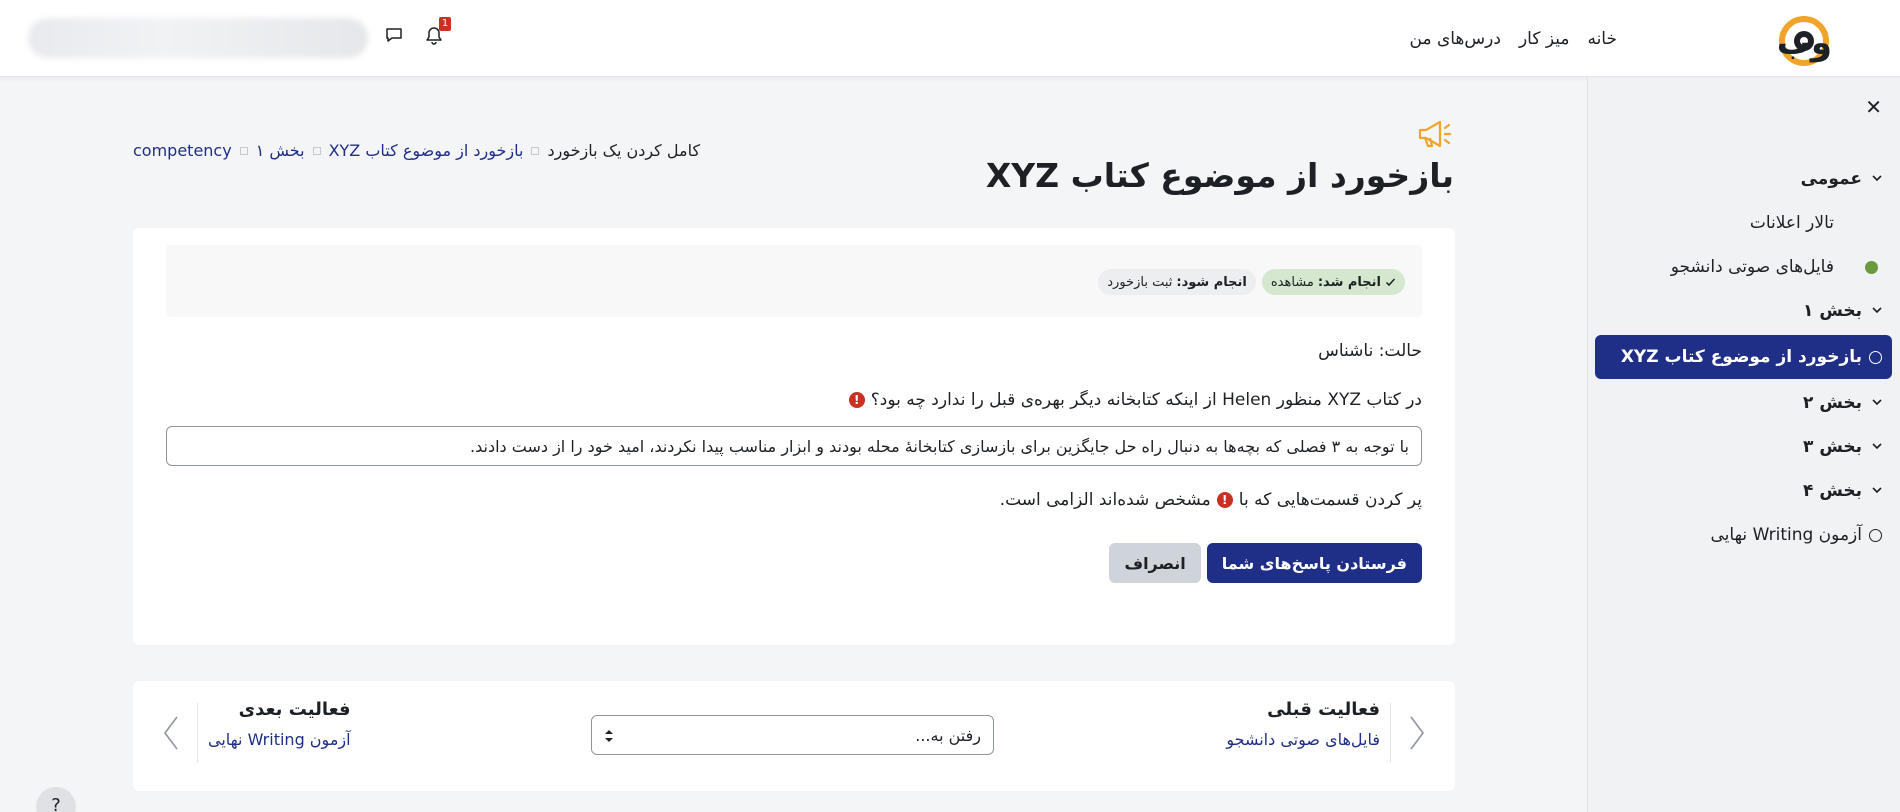 The image size is (1900, 812). I want to click on ci-item-label: بازخورد از موضوع کتاب XYZ, so click(1741, 357).